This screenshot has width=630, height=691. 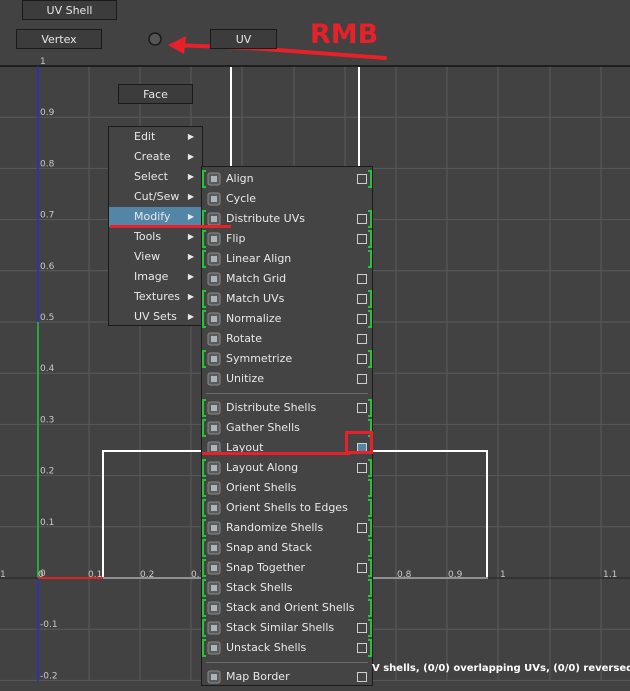 What do you see at coordinates (47, 420) in the screenshot?
I see `y-tick-label: 0.3` at bounding box center [47, 420].